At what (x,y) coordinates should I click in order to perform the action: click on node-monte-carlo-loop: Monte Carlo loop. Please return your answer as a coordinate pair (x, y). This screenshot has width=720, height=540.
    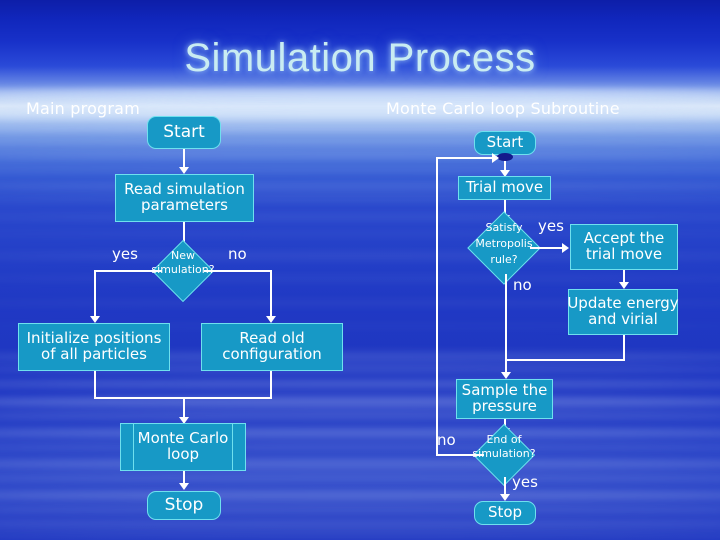
    Looking at the image, I should click on (183, 447).